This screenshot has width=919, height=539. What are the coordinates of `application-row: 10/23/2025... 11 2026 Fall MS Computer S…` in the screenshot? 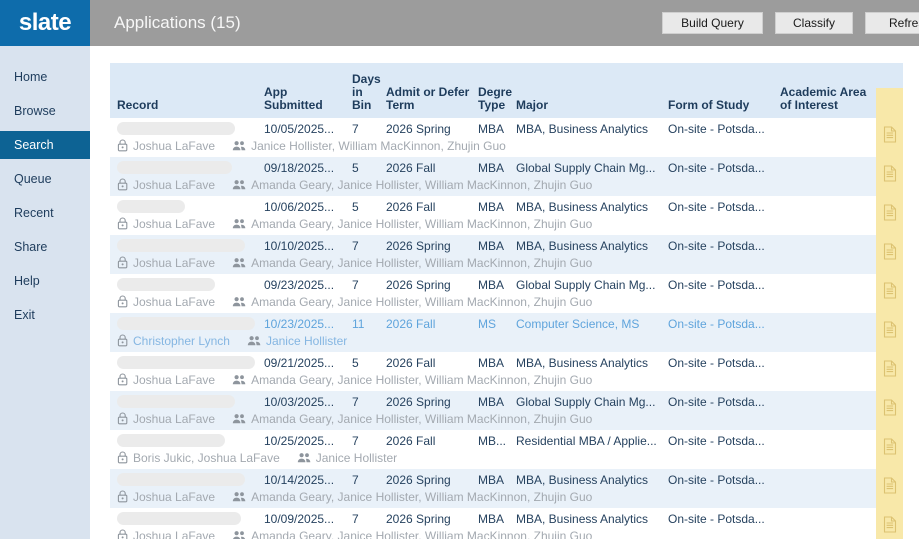 It's located at (506, 332).